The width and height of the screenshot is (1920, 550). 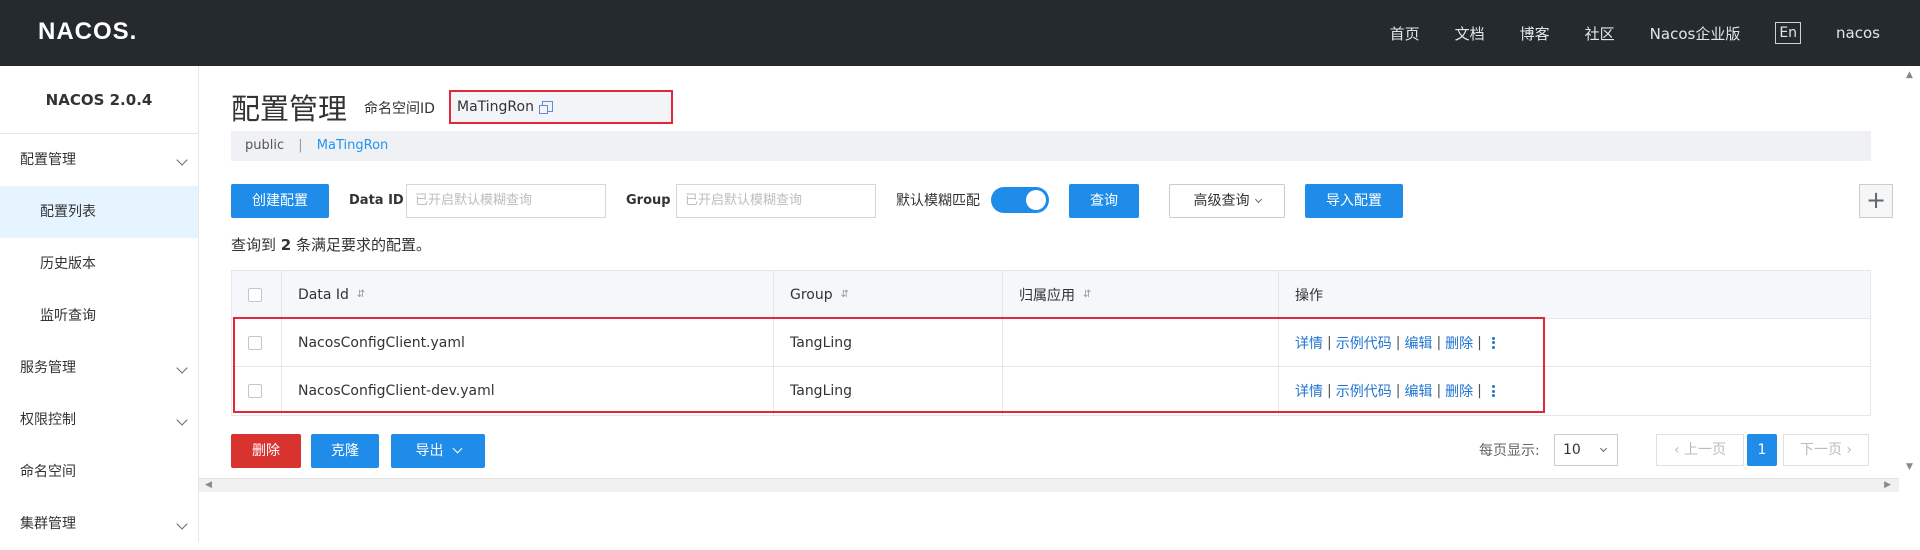 I want to click on version-label: NACOS 2.0.4, so click(x=99, y=100).